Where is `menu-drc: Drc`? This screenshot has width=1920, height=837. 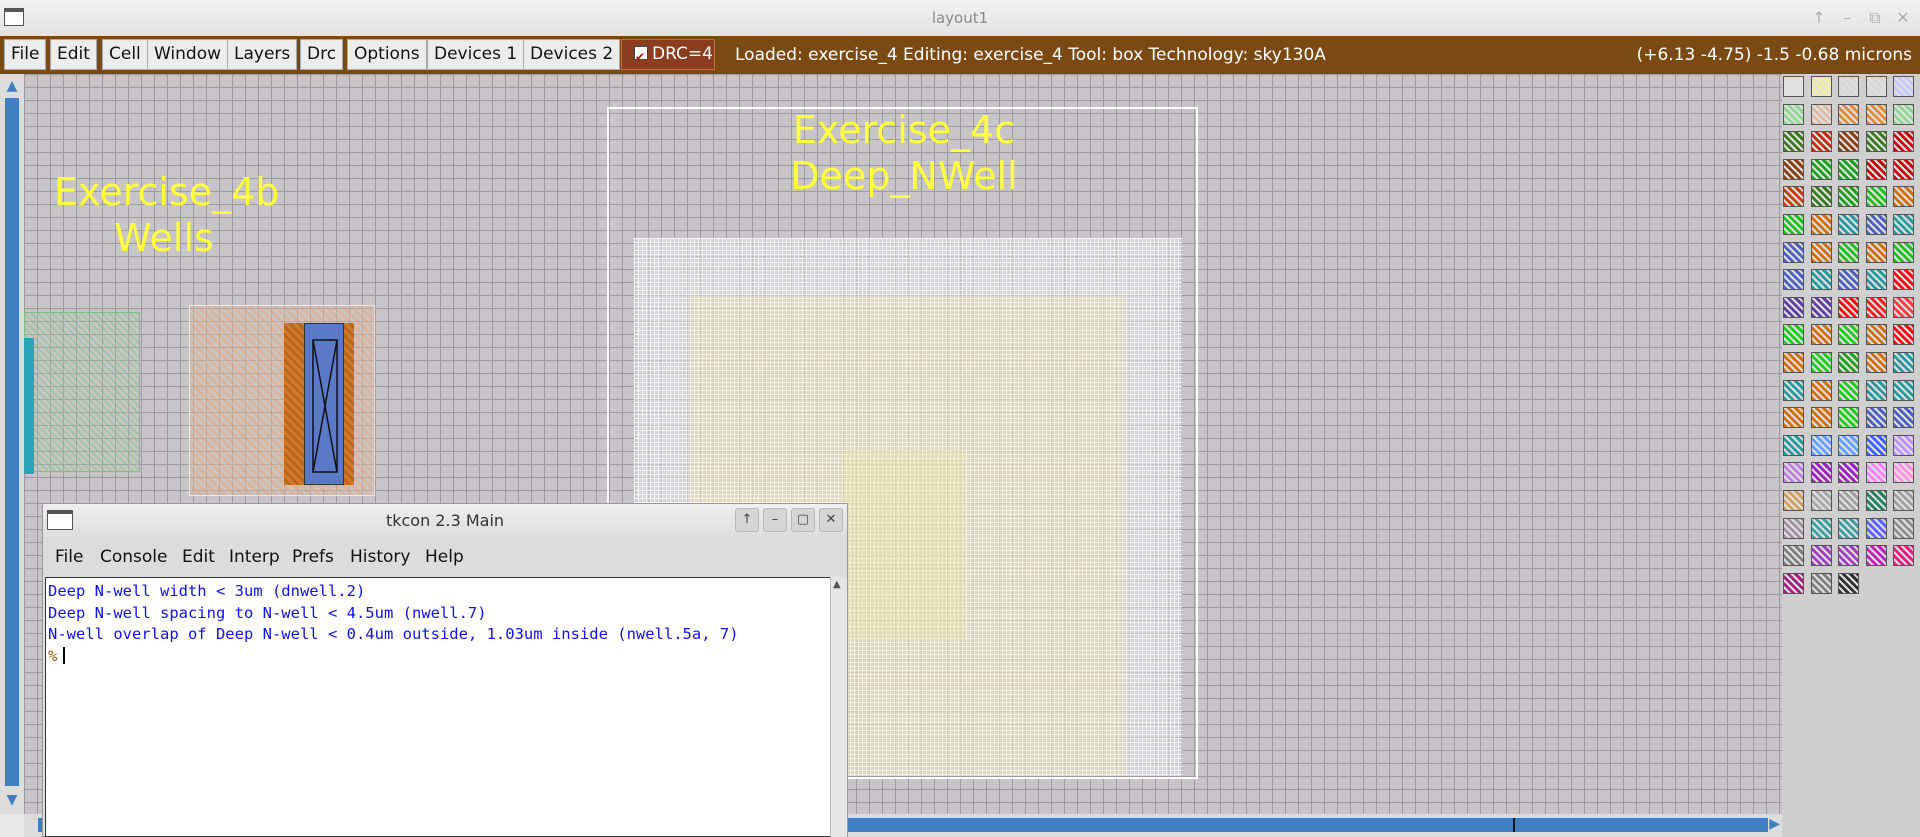 menu-drc: Drc is located at coordinates (322, 54).